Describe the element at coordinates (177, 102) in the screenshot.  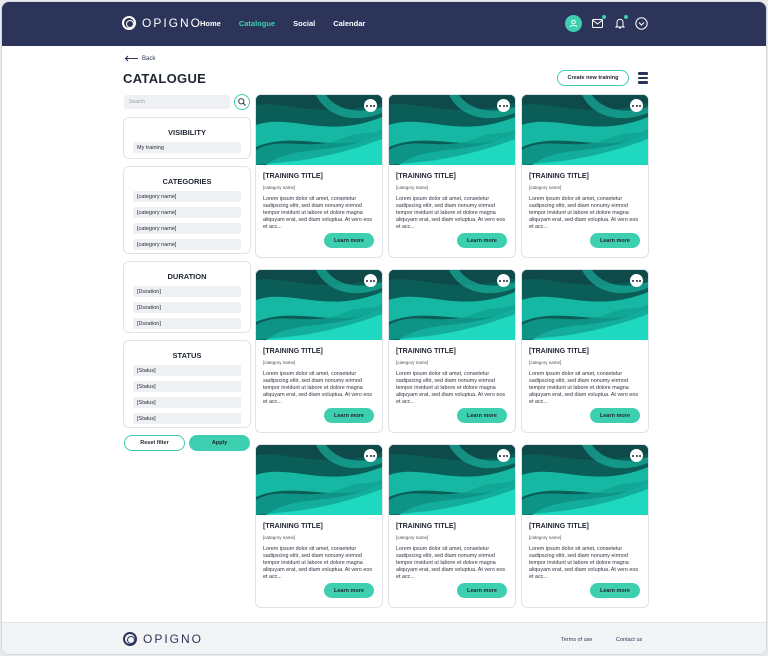
I see `search-input` at that location.